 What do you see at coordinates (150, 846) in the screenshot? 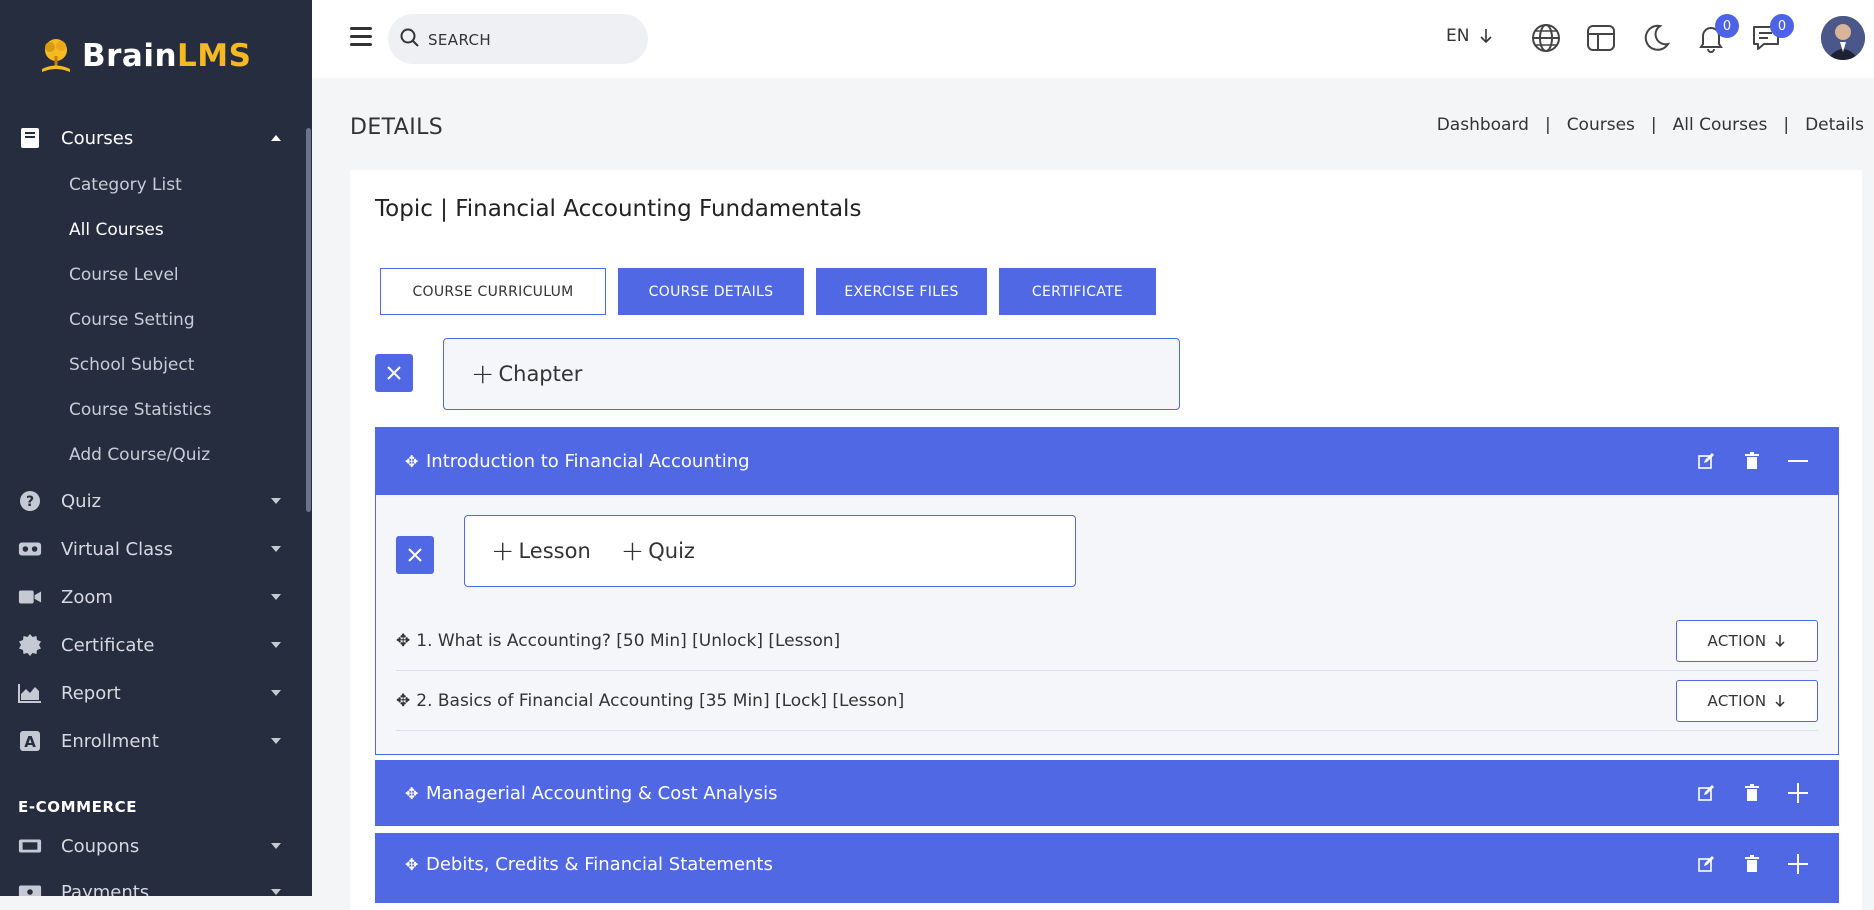
I see `sidebar-item-coupons: Coupons` at bounding box center [150, 846].